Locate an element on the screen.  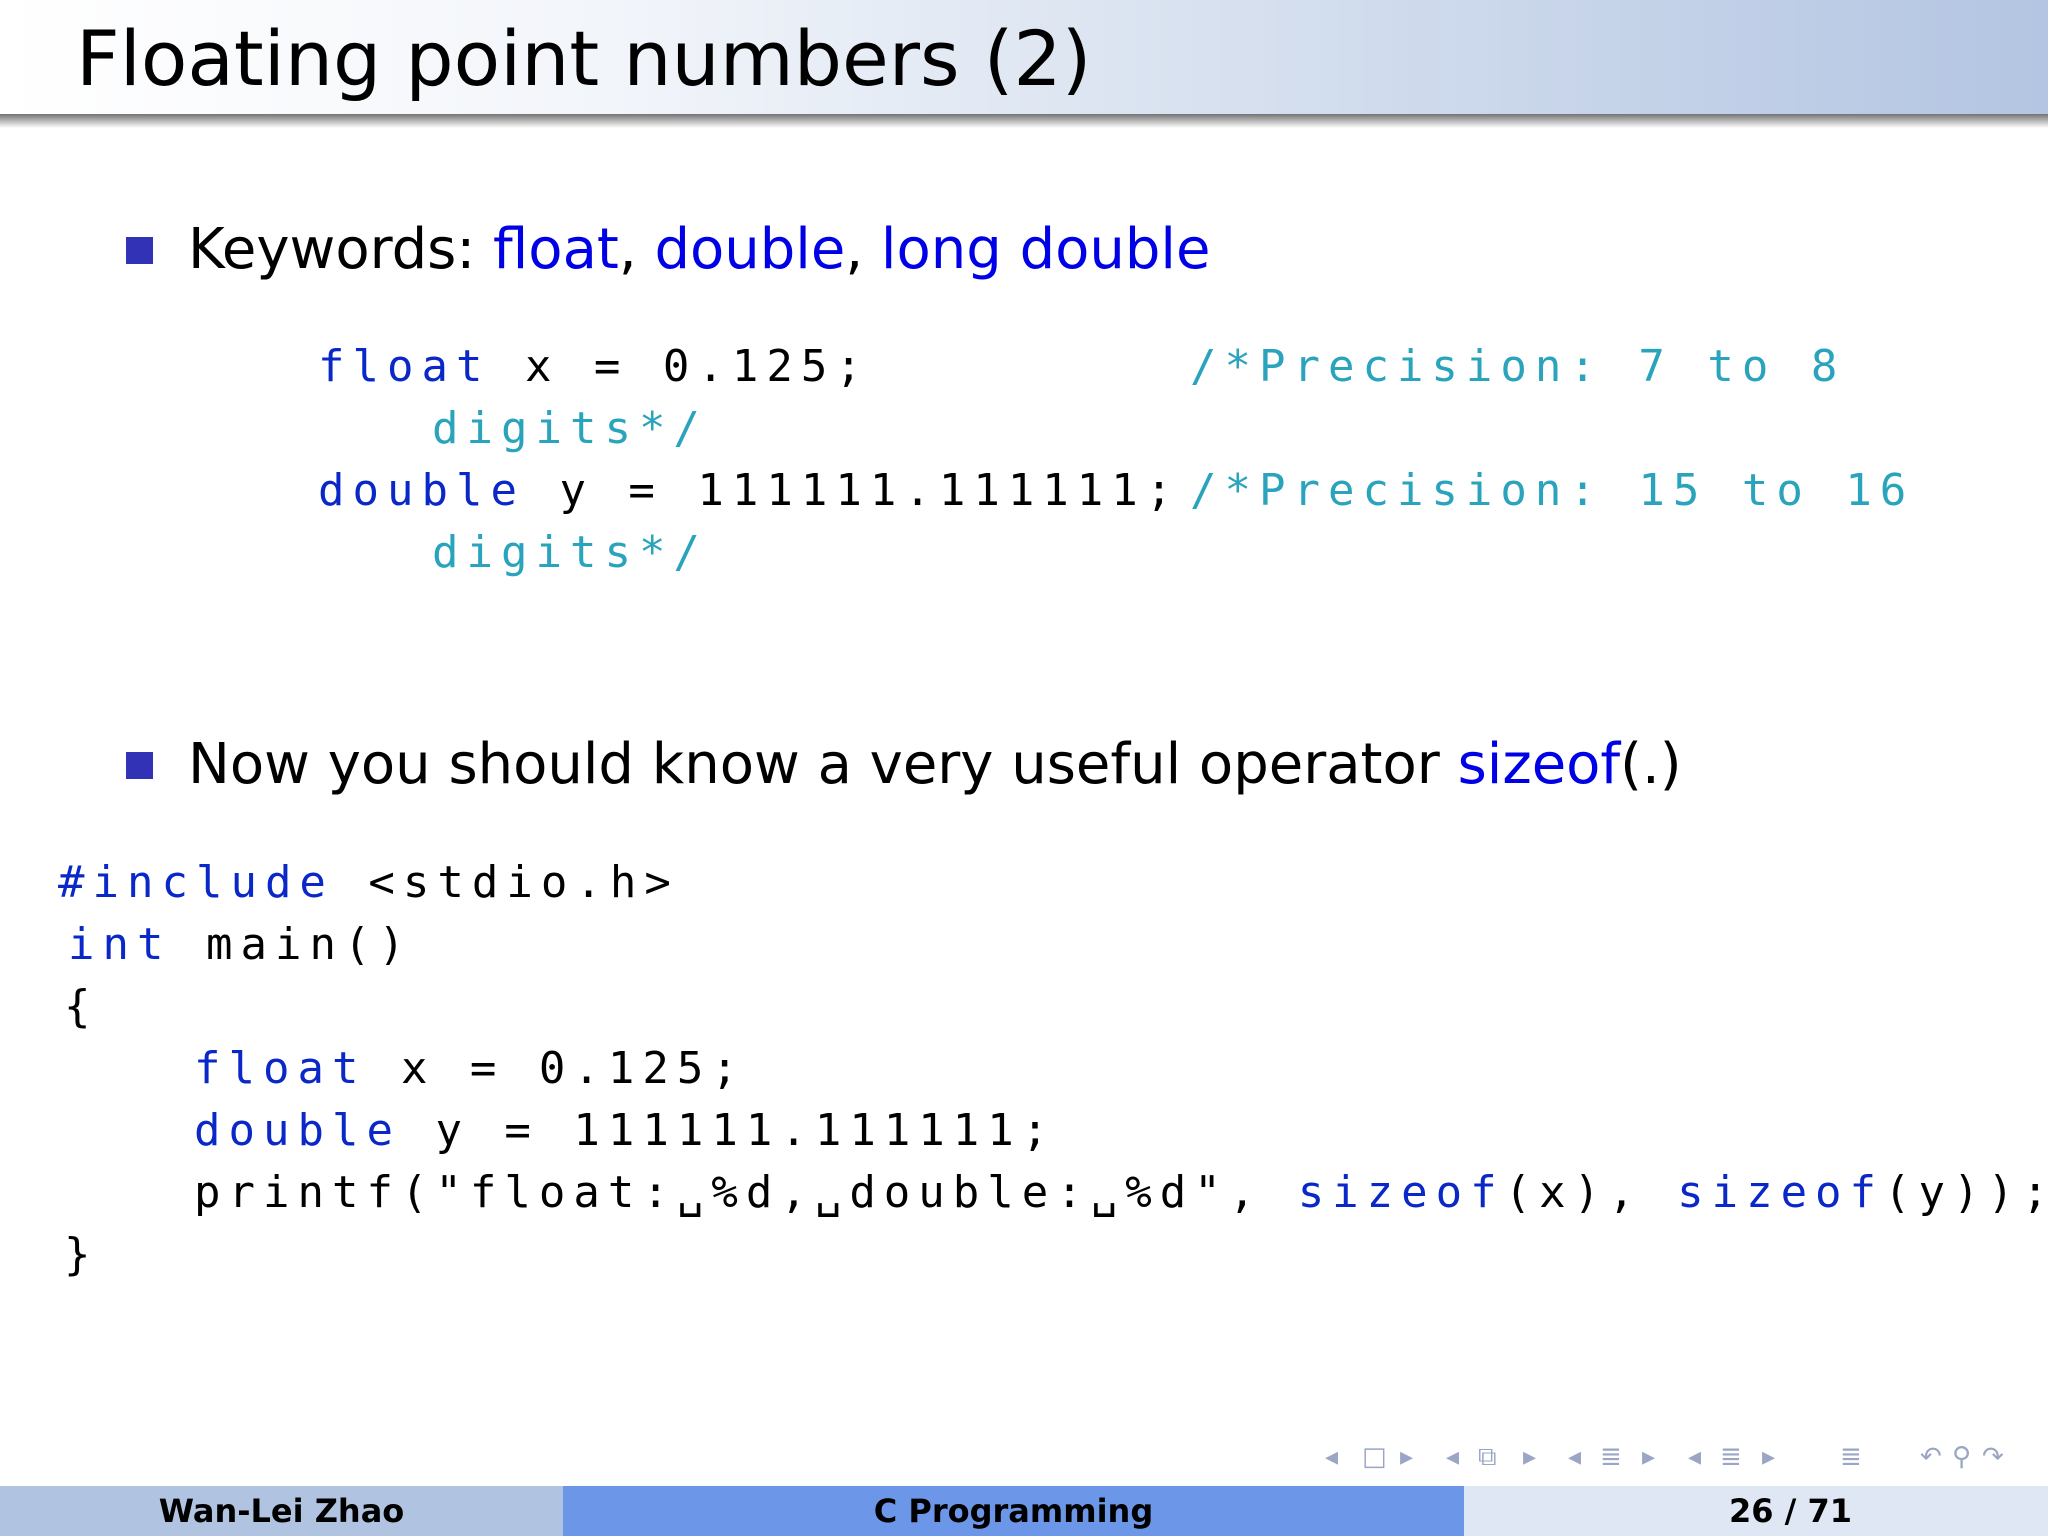
slide-title: Floating point numbers (2) is located at coordinates (584, 58).